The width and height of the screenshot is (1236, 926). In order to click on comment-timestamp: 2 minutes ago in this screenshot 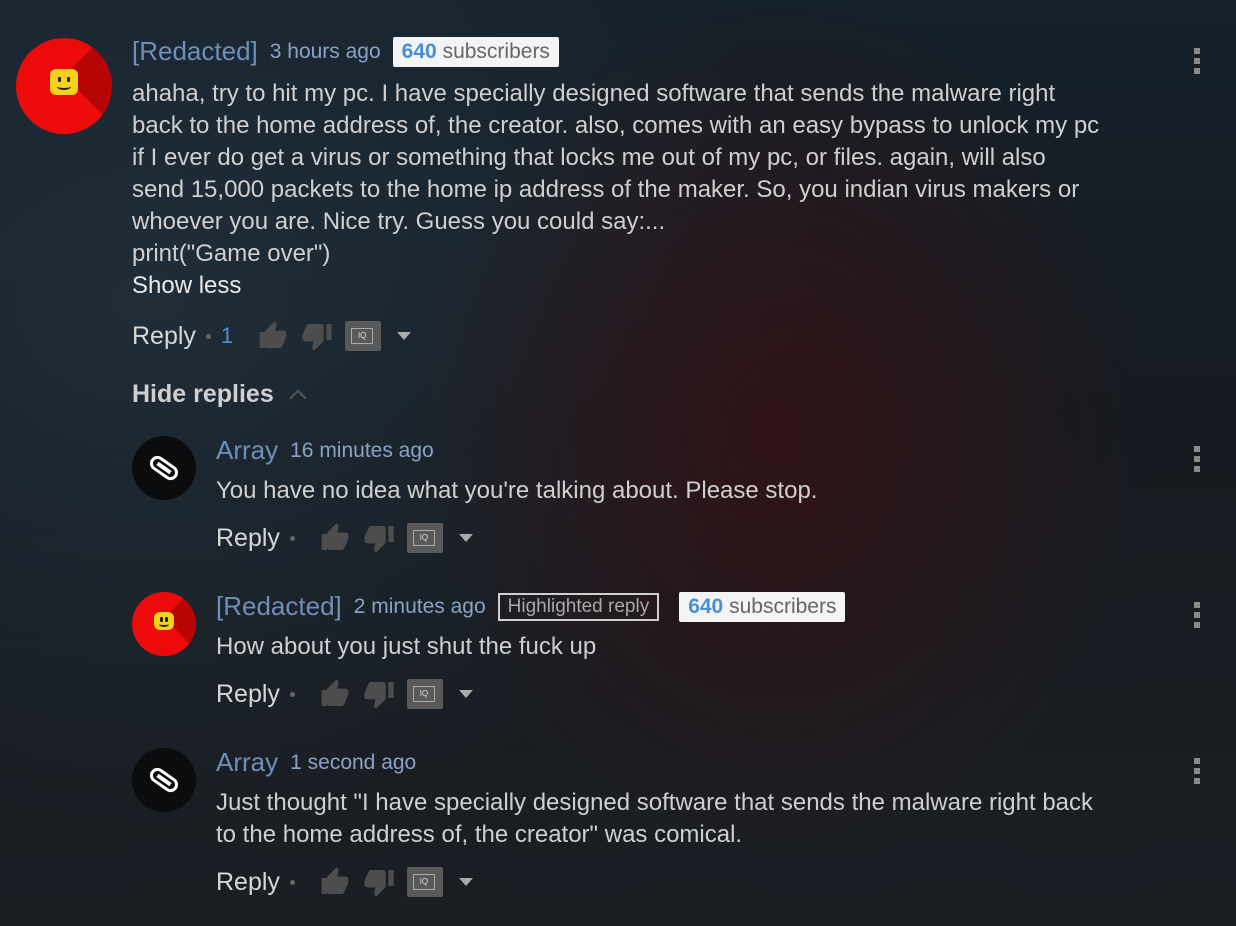, I will do `click(420, 607)`.